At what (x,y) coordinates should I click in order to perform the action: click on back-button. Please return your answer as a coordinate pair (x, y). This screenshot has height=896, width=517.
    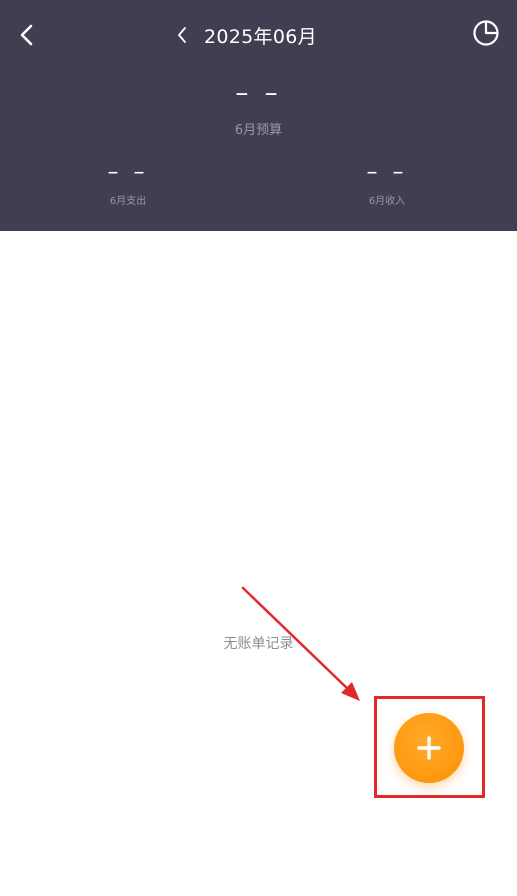
    Looking at the image, I should click on (27, 35).